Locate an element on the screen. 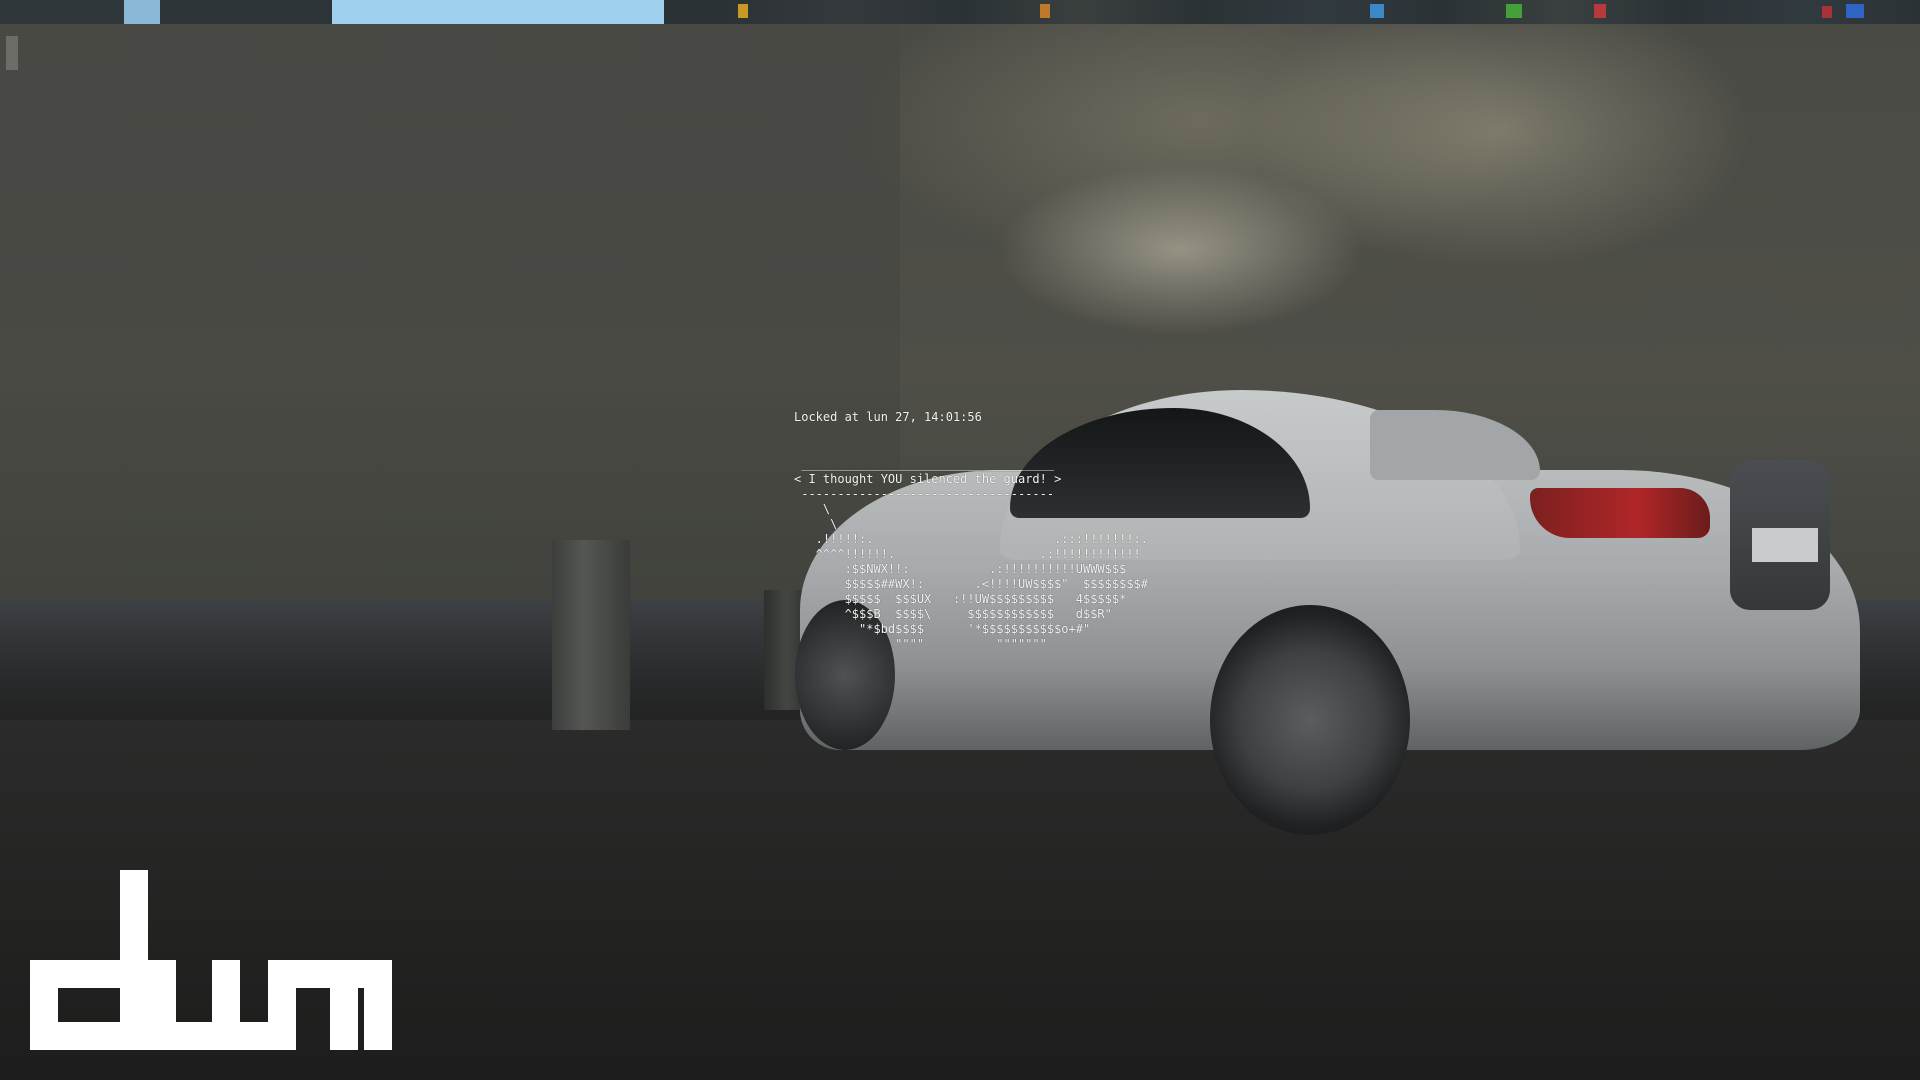  wallpaper-bollard is located at coordinates (591, 635).